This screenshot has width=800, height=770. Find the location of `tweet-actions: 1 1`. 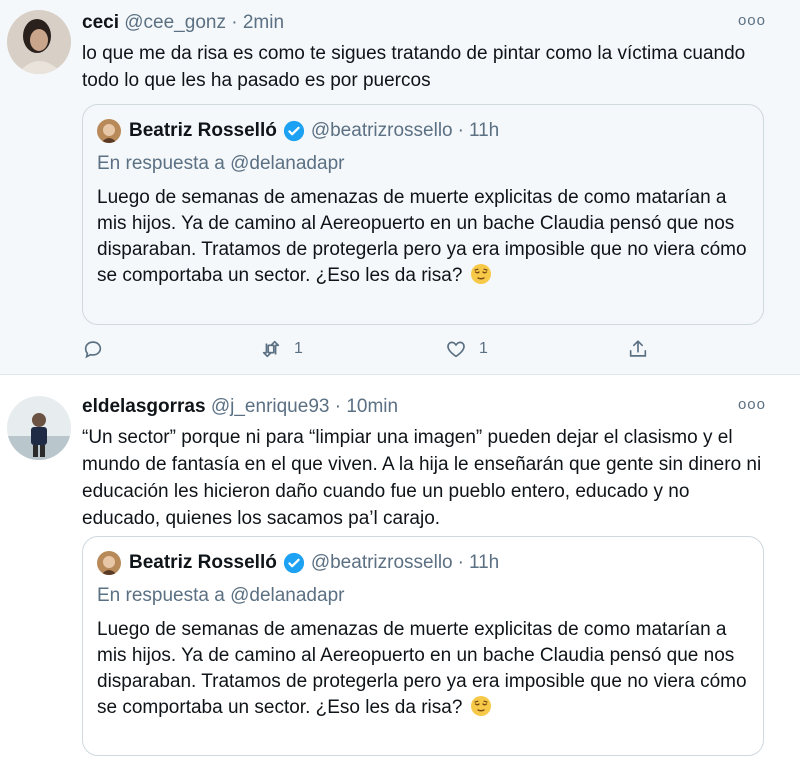

tweet-actions: 1 1 is located at coordinates (382, 352).